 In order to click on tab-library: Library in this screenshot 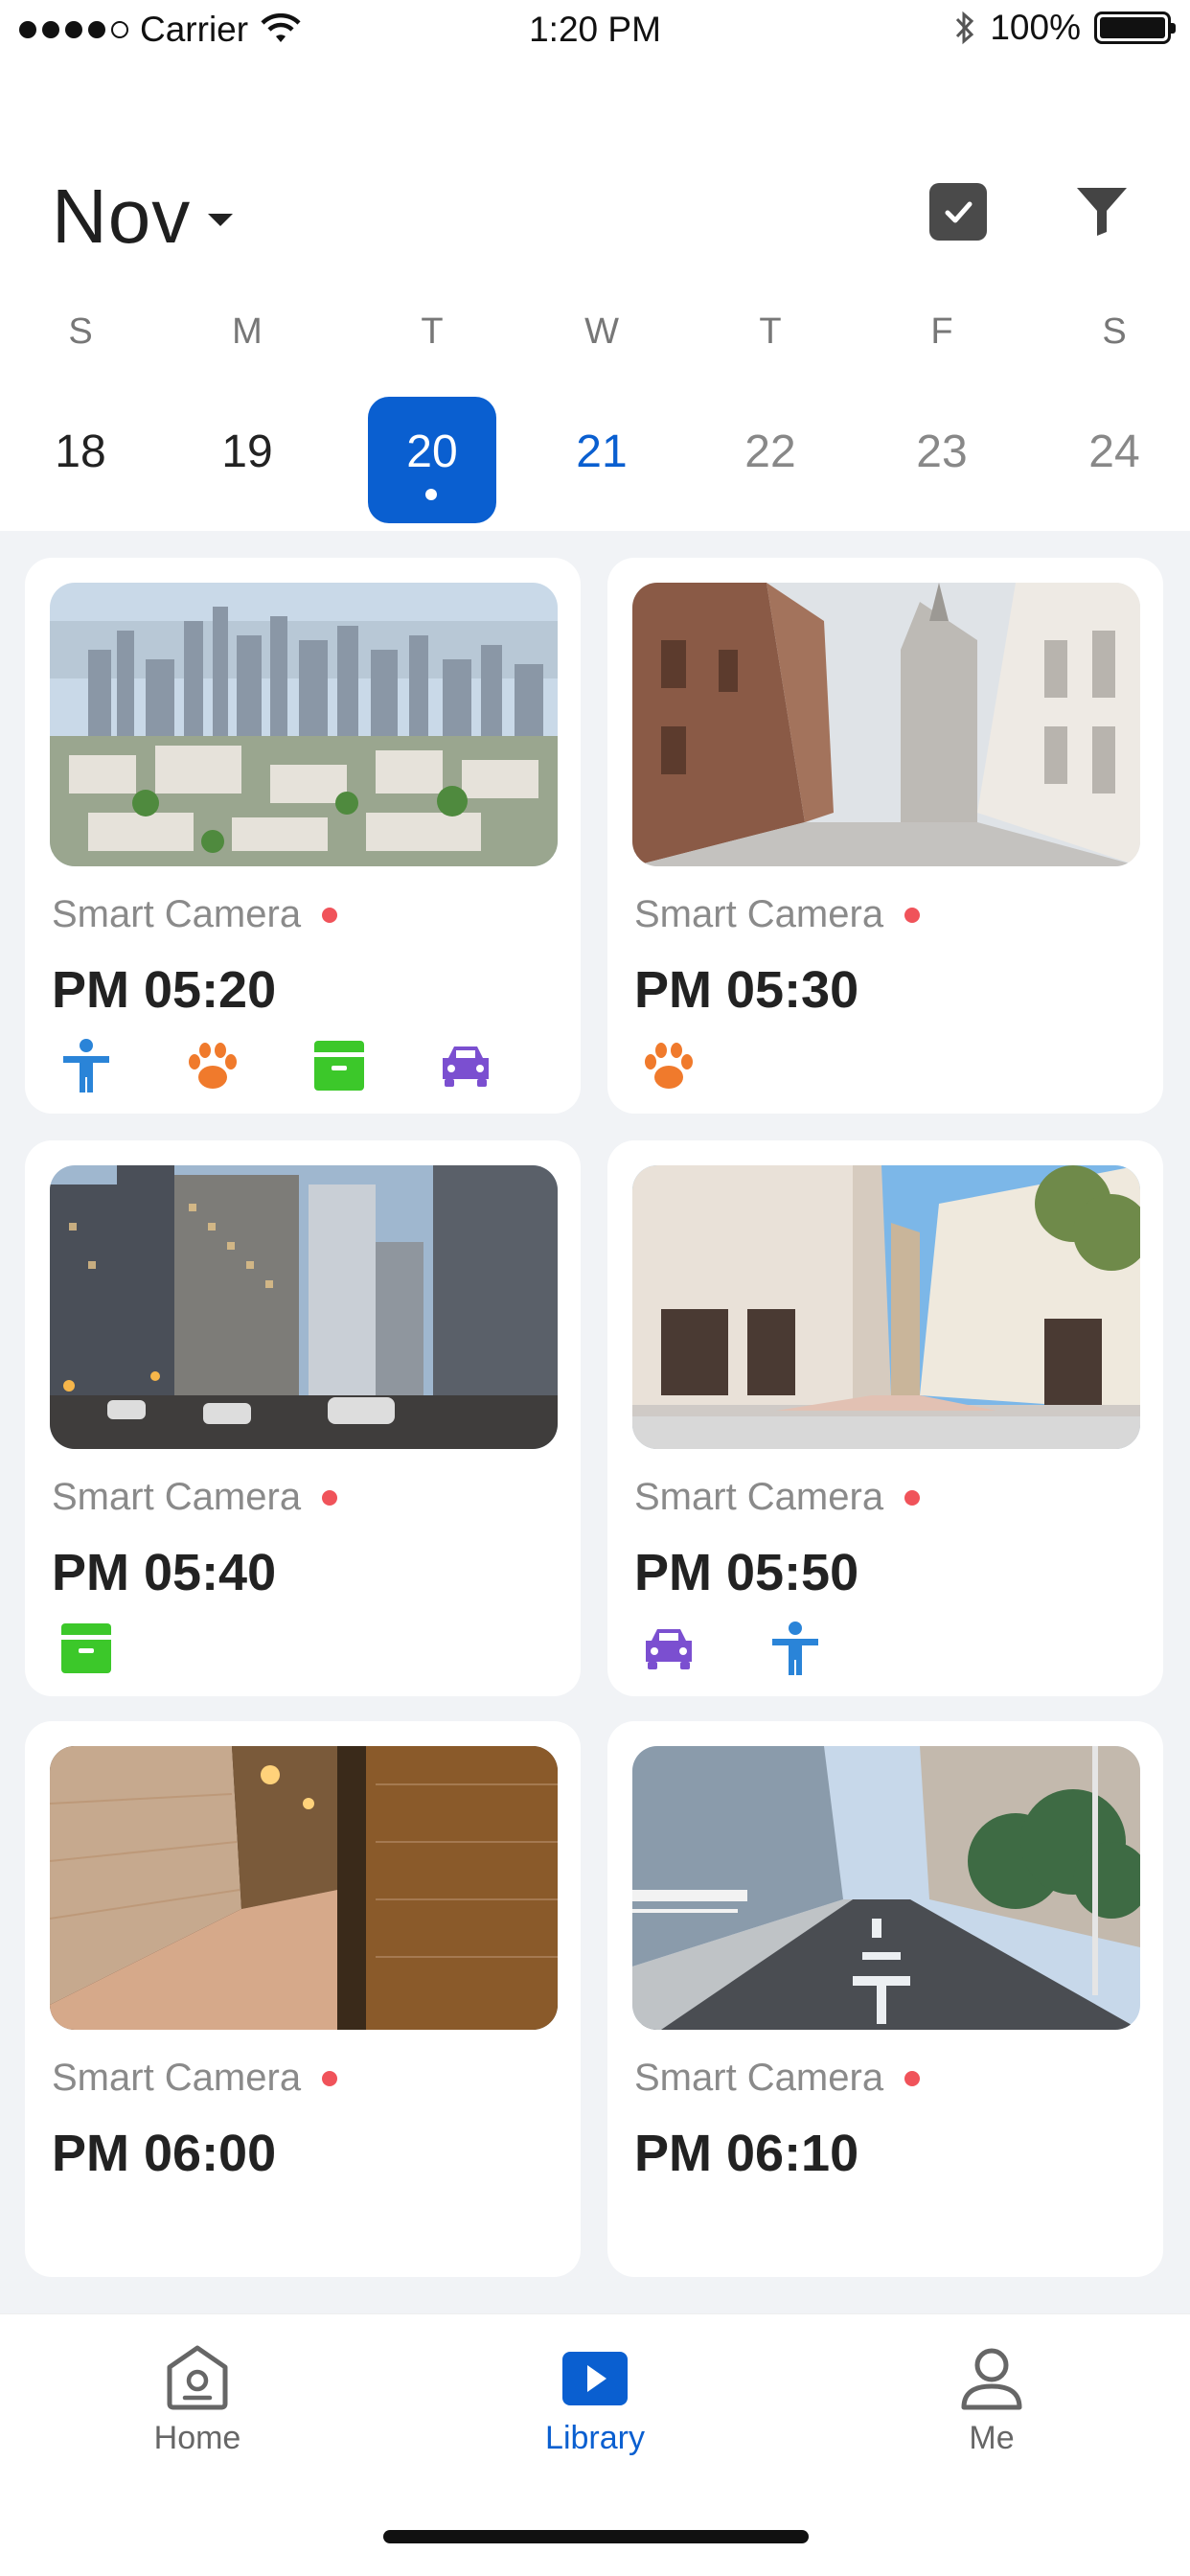, I will do `click(595, 2400)`.